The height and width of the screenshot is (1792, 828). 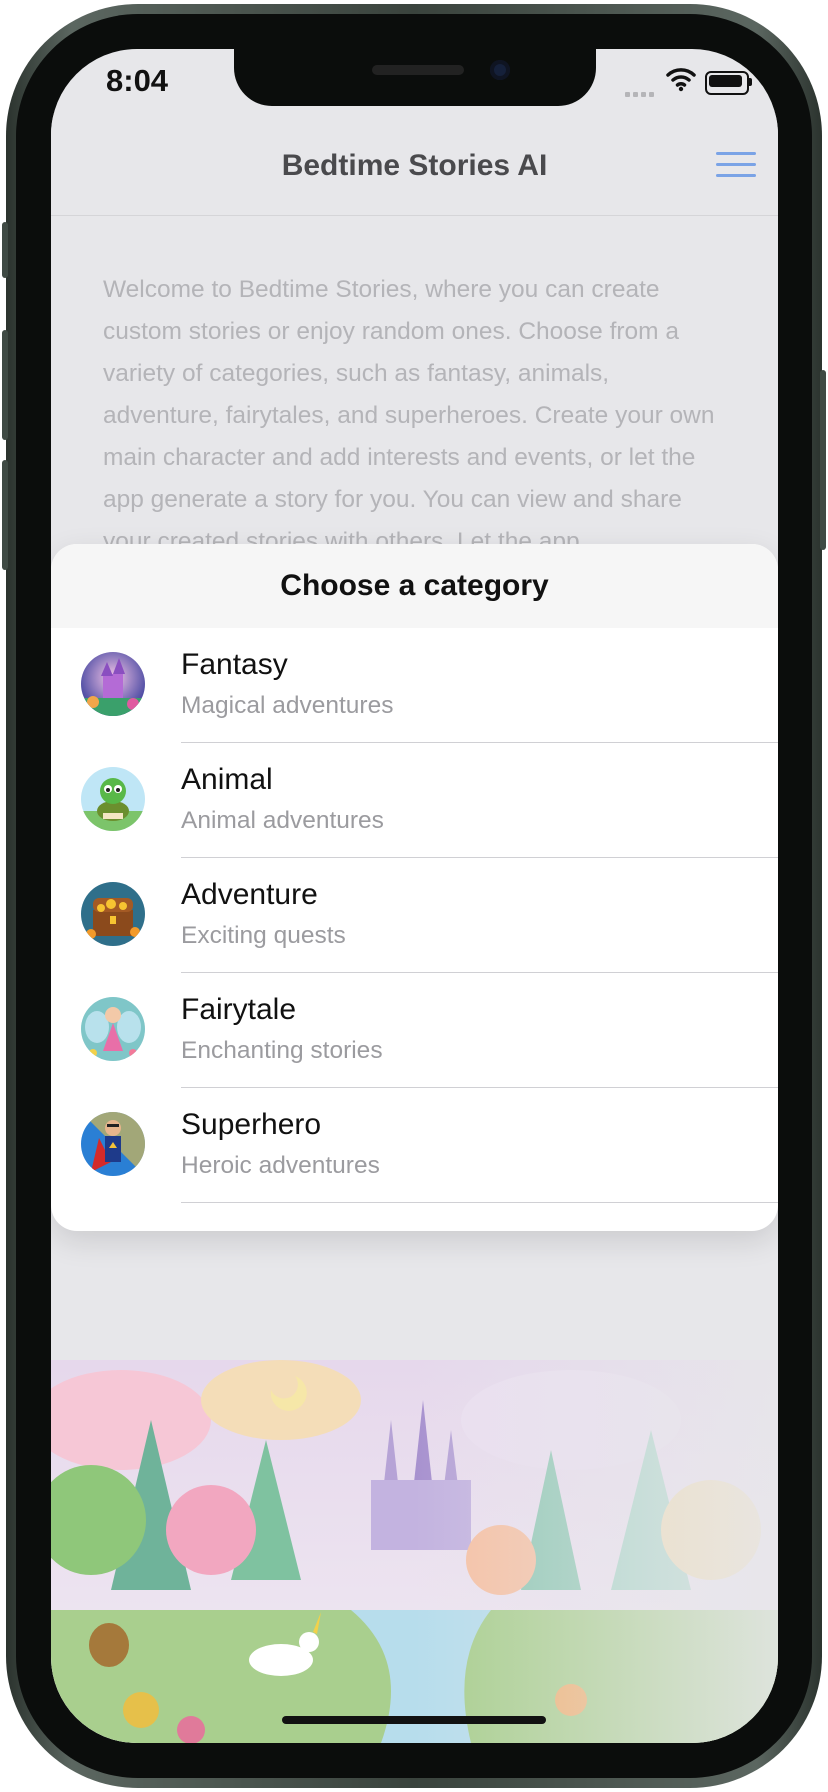 I want to click on category-row-adventure: Adventure Exciting quests, so click(x=414, y=915).